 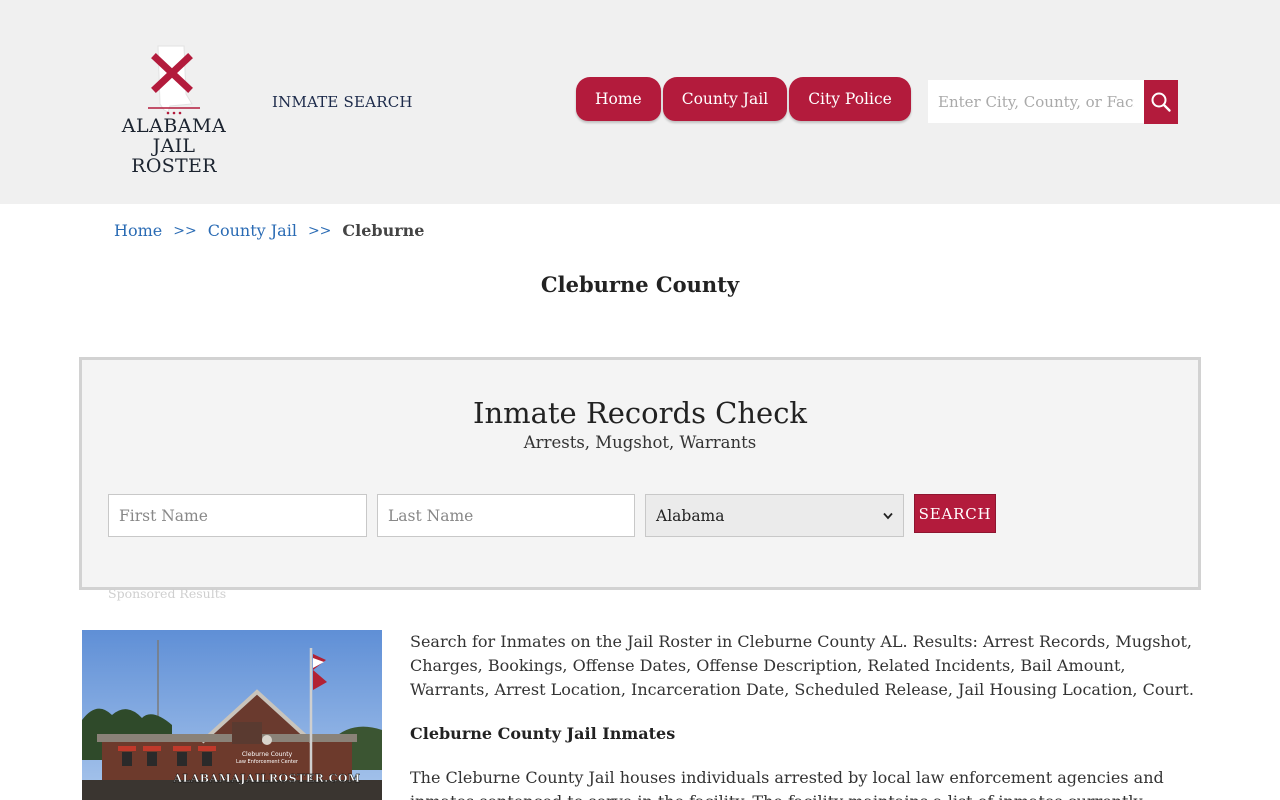 What do you see at coordinates (266, 778) in the screenshot?
I see `photo-watermark: ALABAMAJAILROSTER.COM` at bounding box center [266, 778].